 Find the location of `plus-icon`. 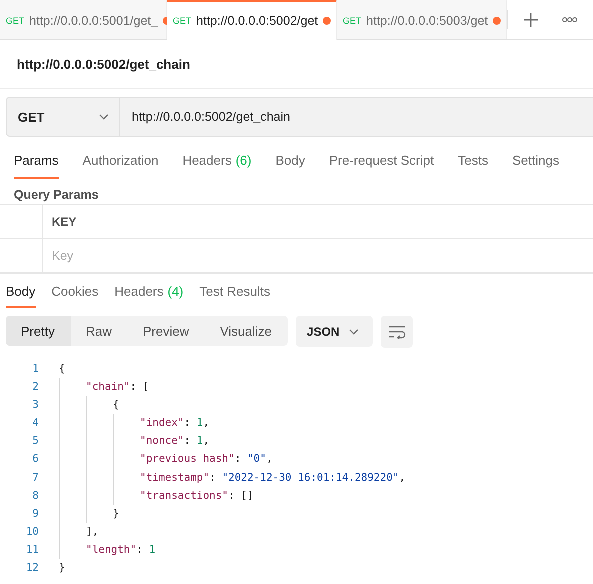

plus-icon is located at coordinates (531, 19).